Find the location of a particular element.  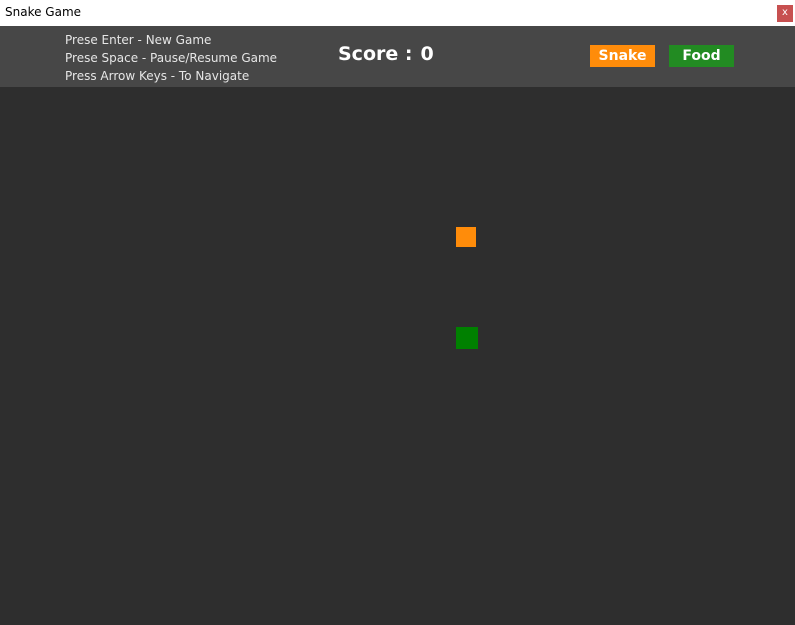

score-value: 0 is located at coordinates (427, 54).